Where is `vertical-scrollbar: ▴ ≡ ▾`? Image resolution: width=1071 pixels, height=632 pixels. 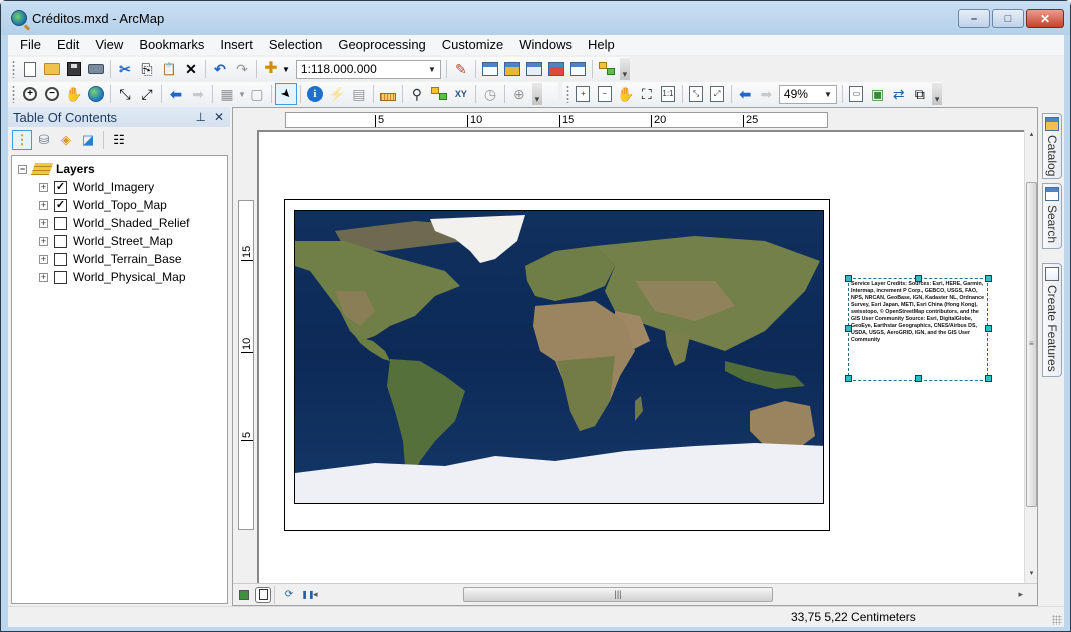 vertical-scrollbar: ▴ ≡ ▾ is located at coordinates (1030, 356).